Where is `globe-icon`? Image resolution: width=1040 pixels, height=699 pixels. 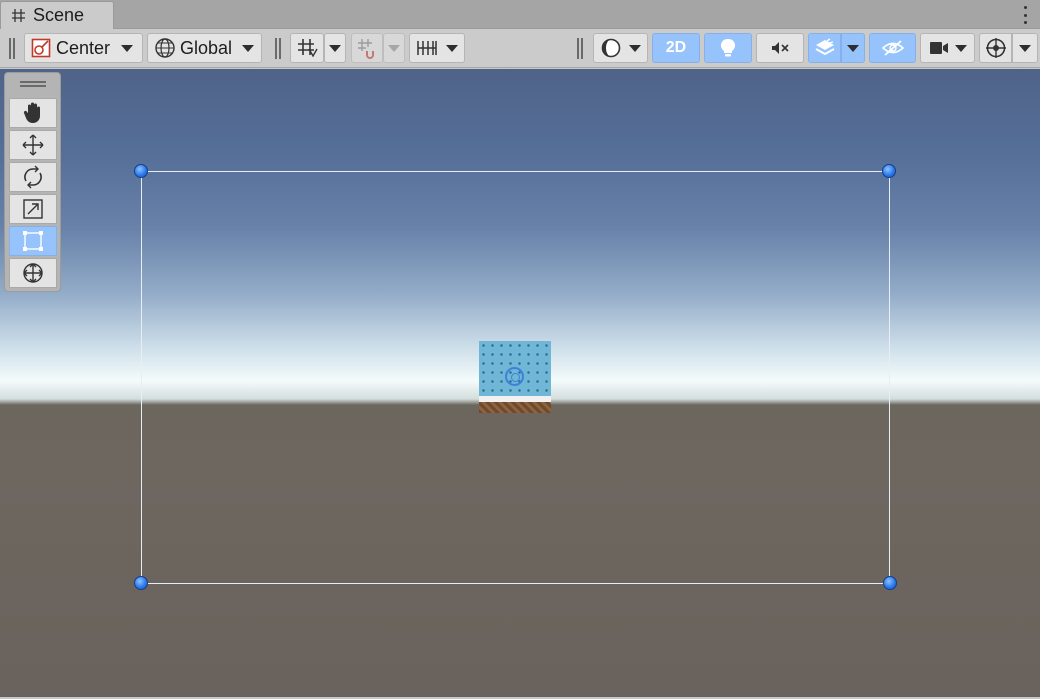 globe-icon is located at coordinates (165, 48).